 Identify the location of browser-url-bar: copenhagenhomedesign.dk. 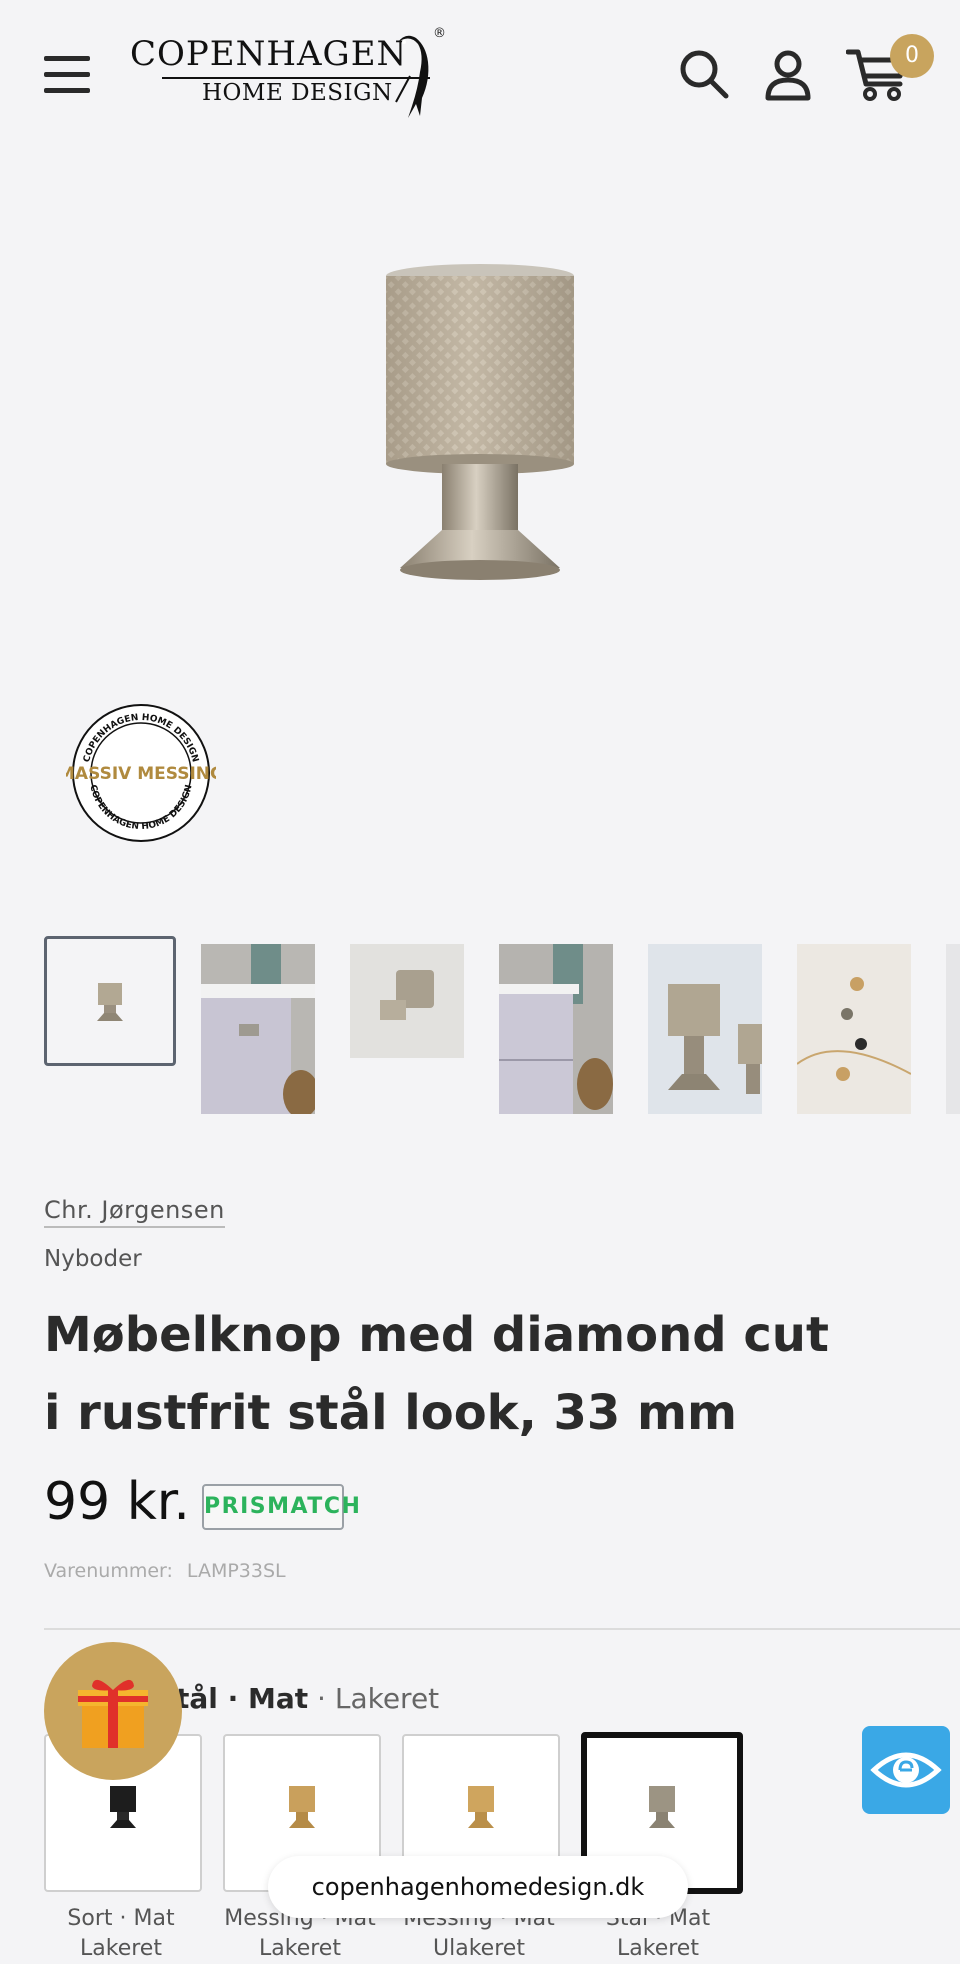
(478, 1887).